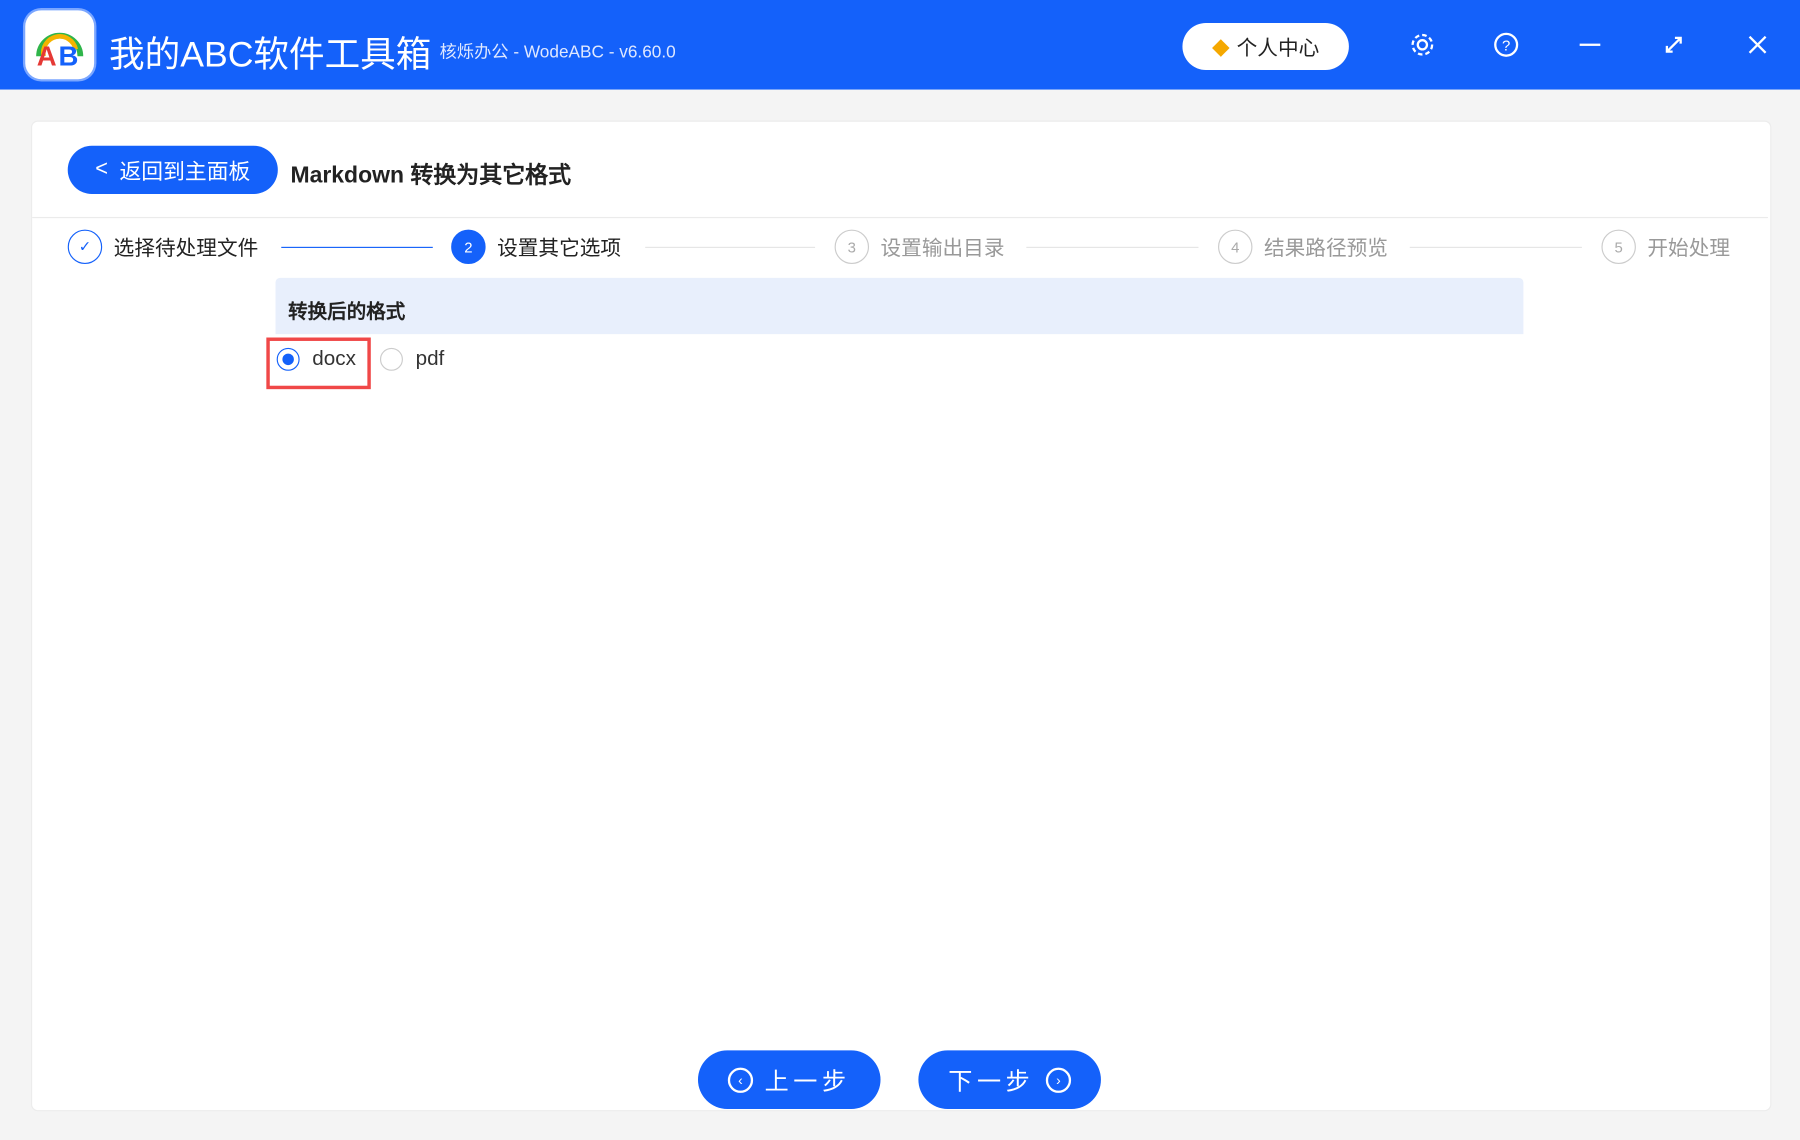 The height and width of the screenshot is (1140, 1800). I want to click on chevron-left-circle-icon: ‹, so click(740, 1080).